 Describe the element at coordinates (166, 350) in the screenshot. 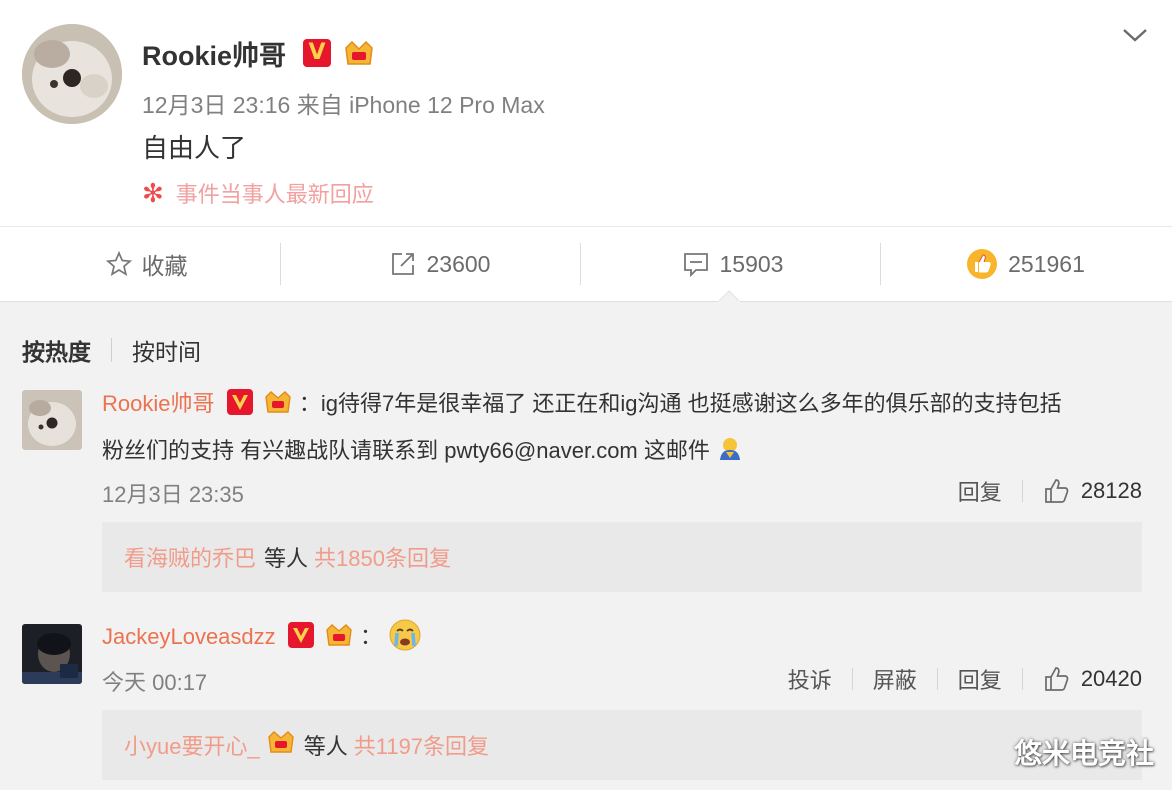

I see `sort-by-time: 按时间` at that location.